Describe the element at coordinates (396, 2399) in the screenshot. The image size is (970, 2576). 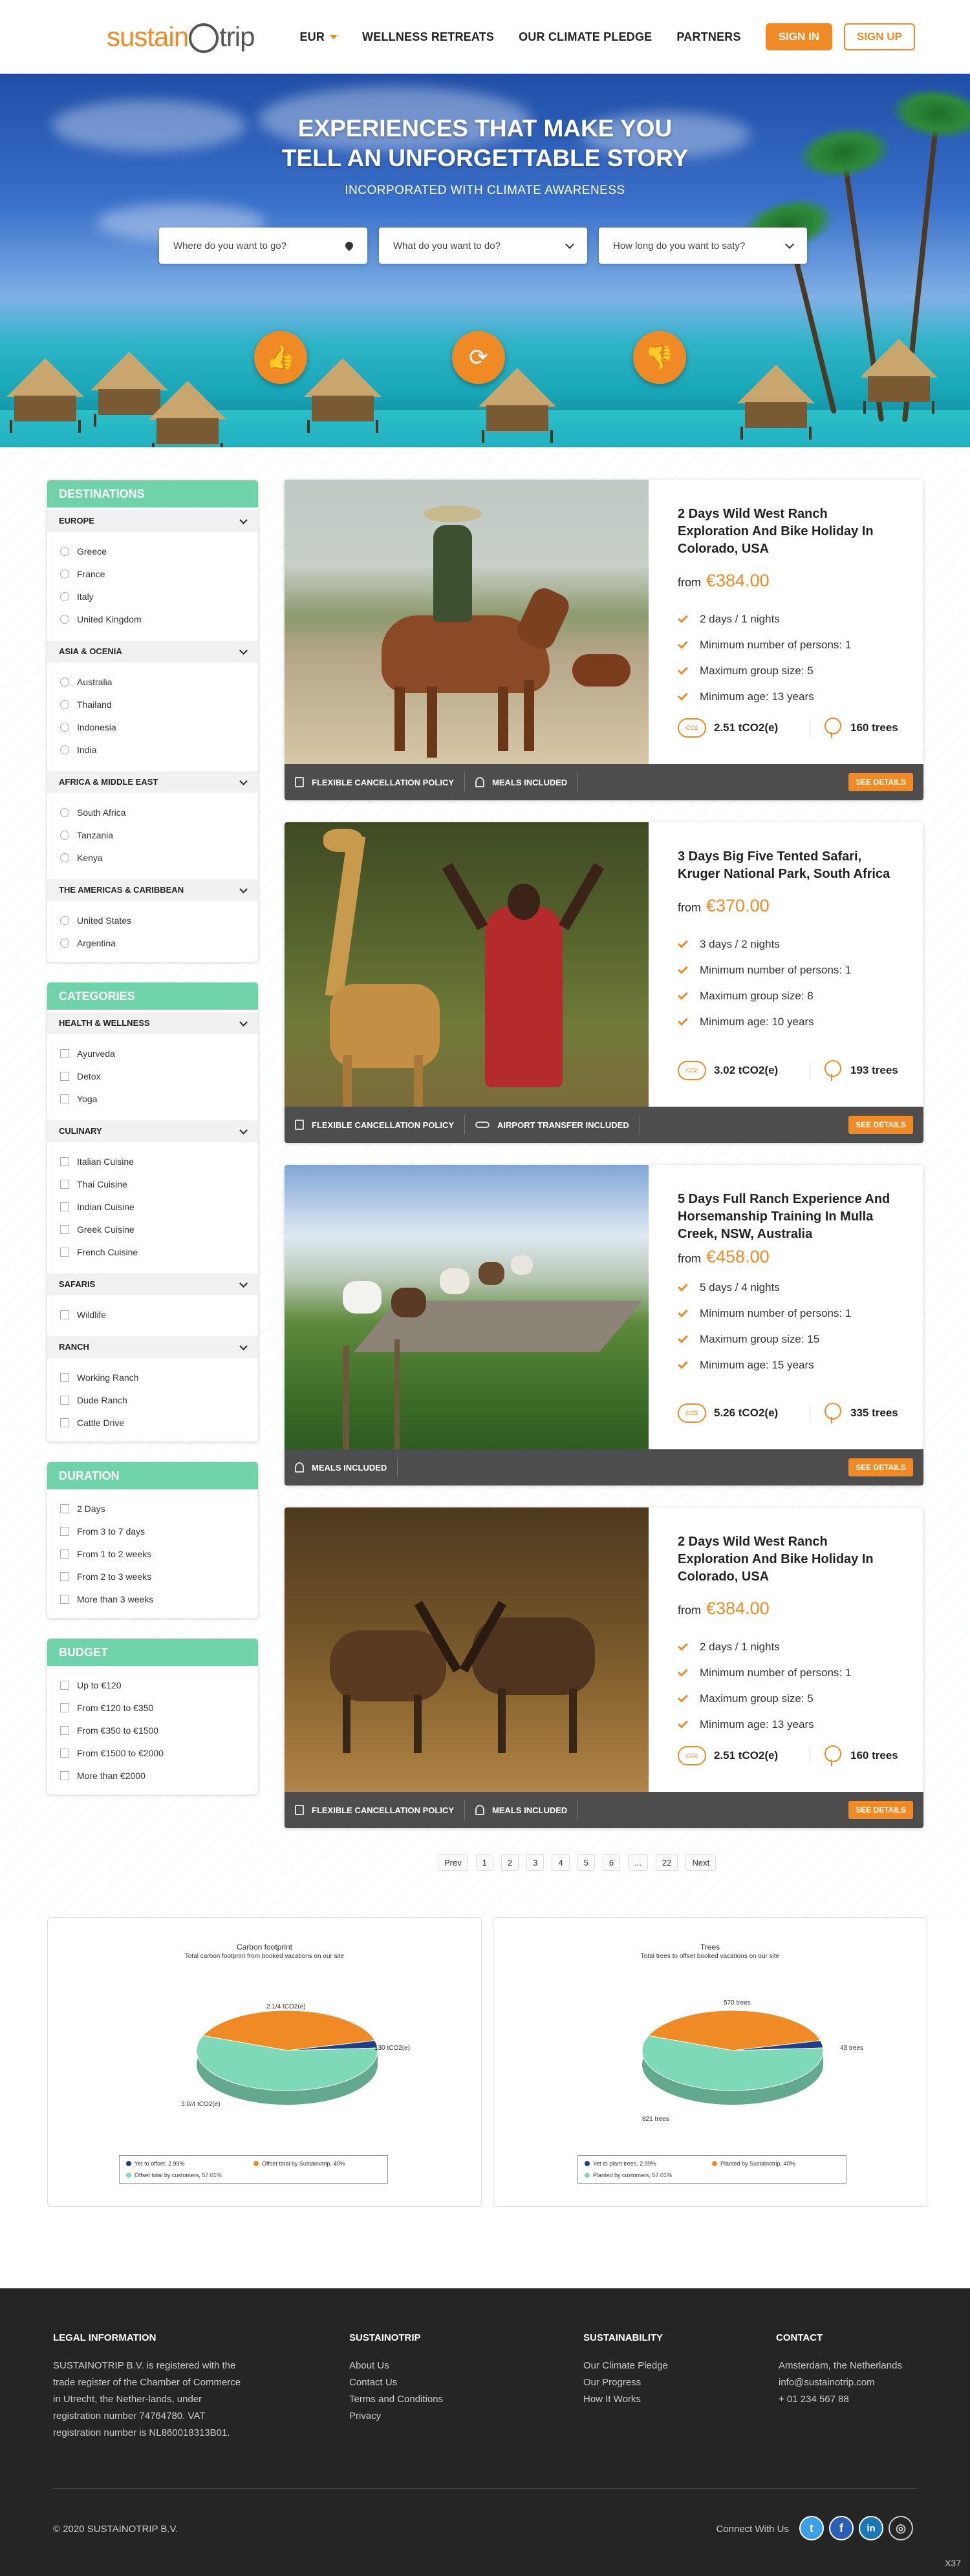
I see `footer-link-terms: Terms and Conditions` at that location.